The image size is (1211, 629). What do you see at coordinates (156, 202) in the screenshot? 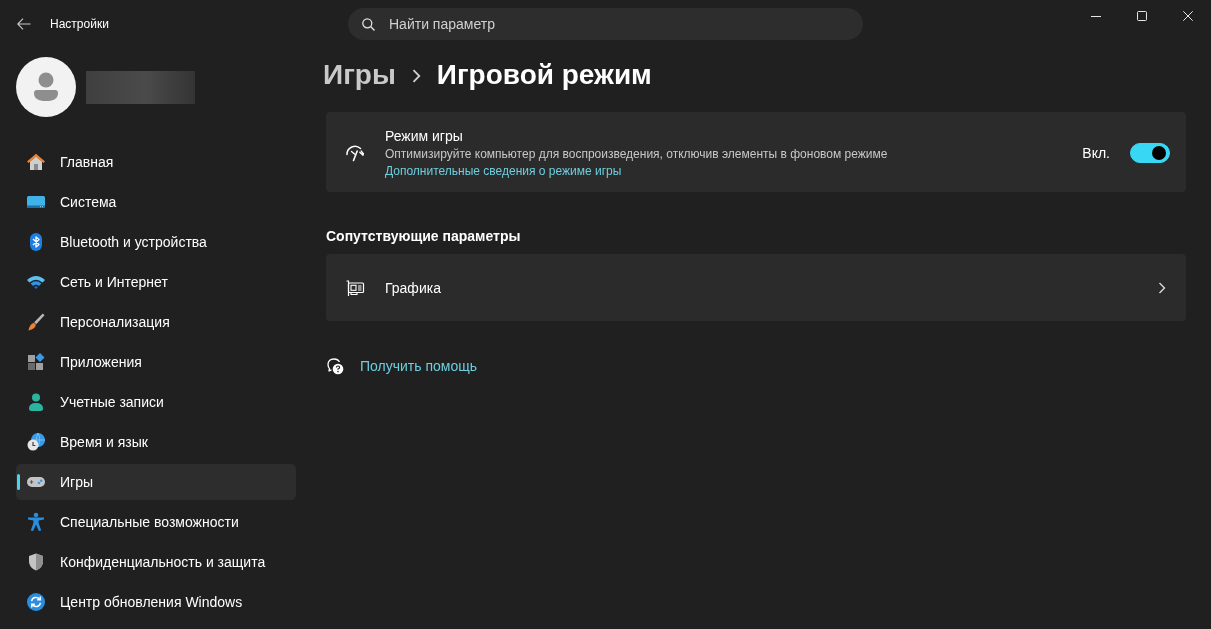
I see `sidebar-item: Система` at bounding box center [156, 202].